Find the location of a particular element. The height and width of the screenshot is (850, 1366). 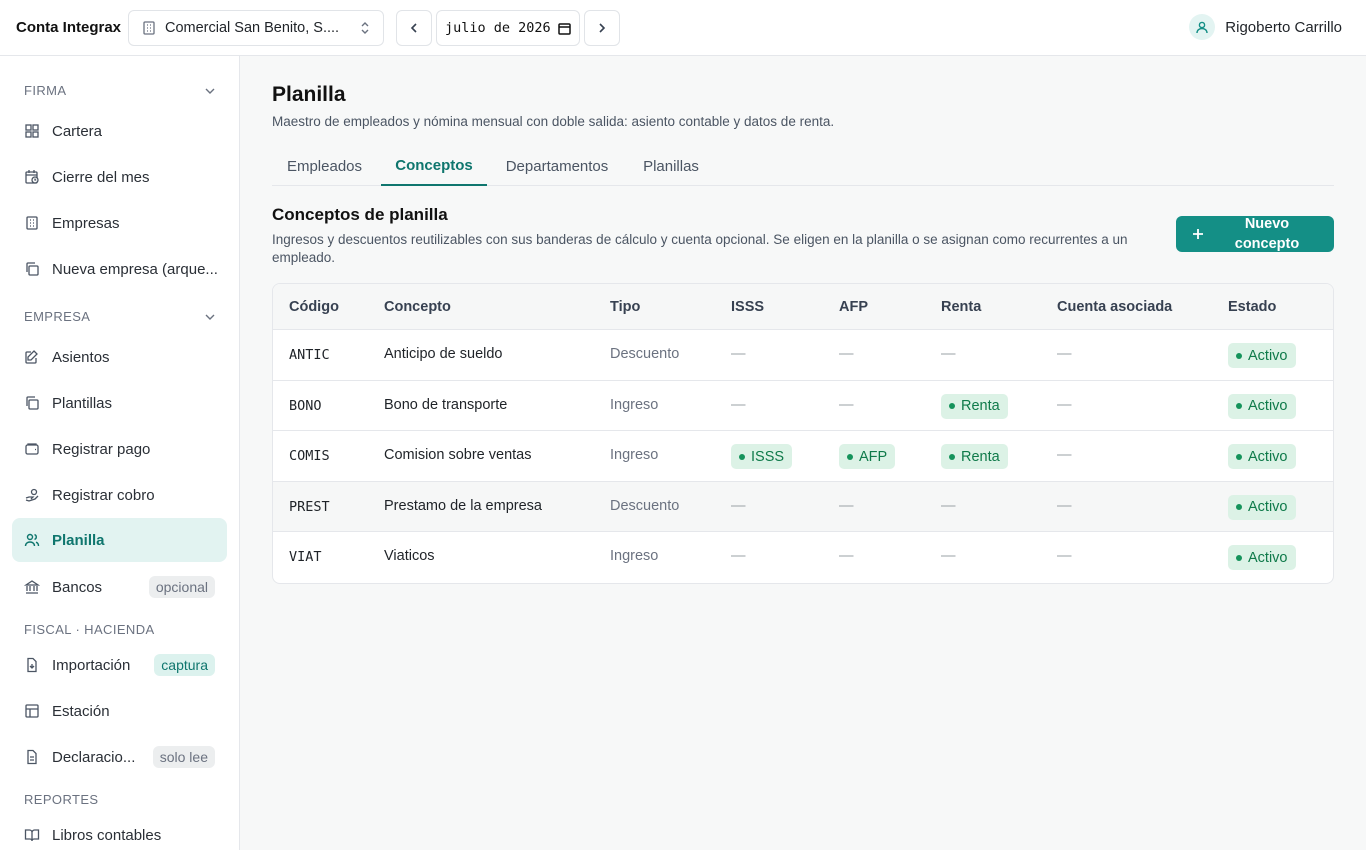

tab-conceptos: Conceptos is located at coordinates (434, 166).